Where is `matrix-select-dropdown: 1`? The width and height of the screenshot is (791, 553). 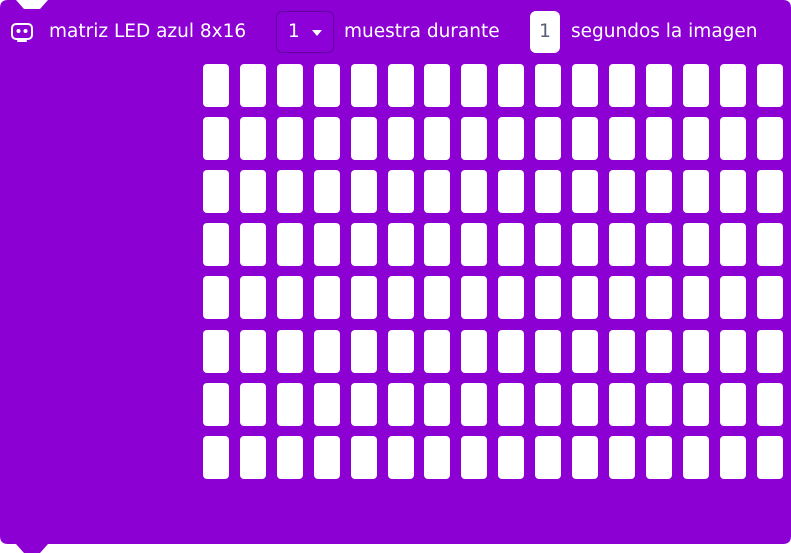
matrix-select-dropdown: 1 is located at coordinates (305, 32).